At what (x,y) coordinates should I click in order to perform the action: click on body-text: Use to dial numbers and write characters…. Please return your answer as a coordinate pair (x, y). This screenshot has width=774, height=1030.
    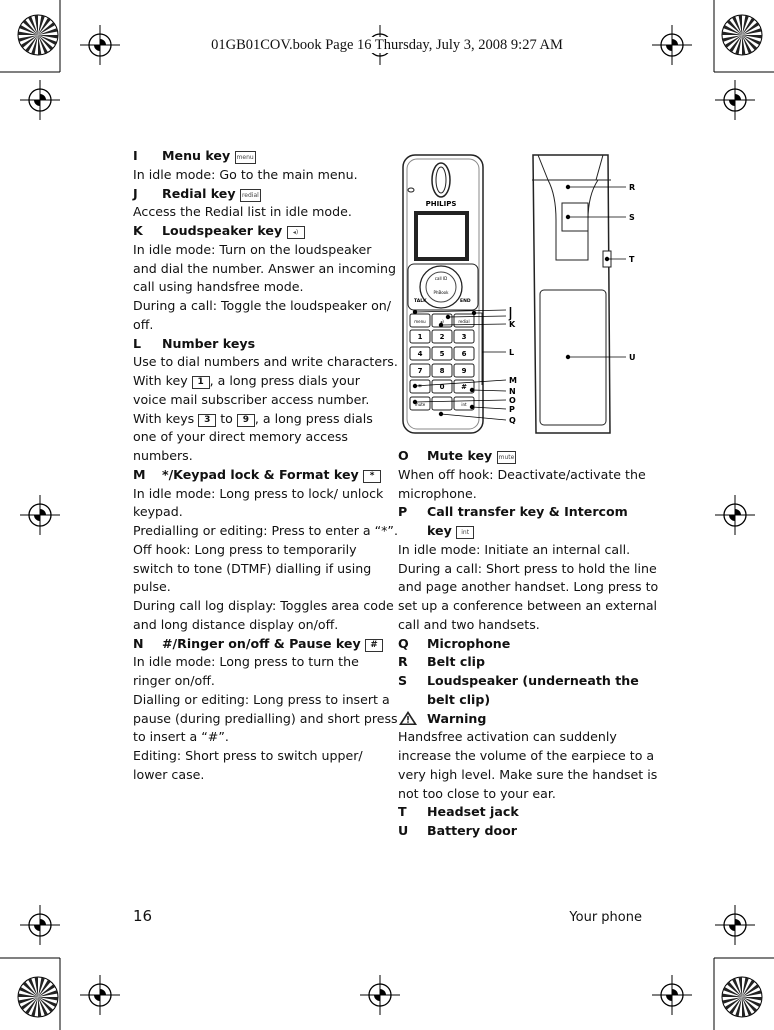
    Looking at the image, I should click on (265, 362).